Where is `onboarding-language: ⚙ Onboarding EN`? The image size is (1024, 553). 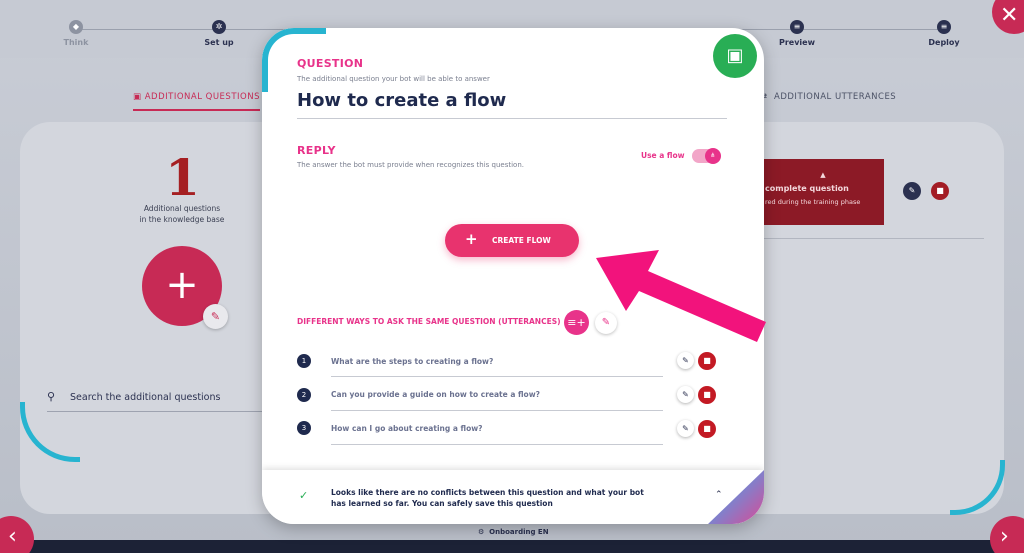
onboarding-language: ⚙ Onboarding EN is located at coordinates (513, 532).